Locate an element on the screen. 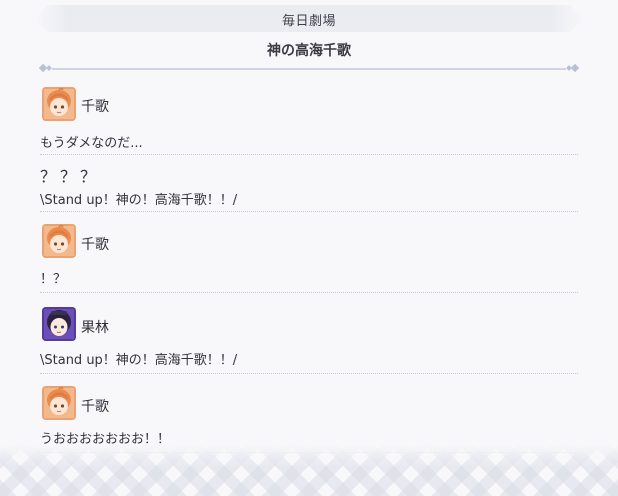 The width and height of the screenshot is (618, 496). divider-diamond-left-small is located at coordinates (49, 68).